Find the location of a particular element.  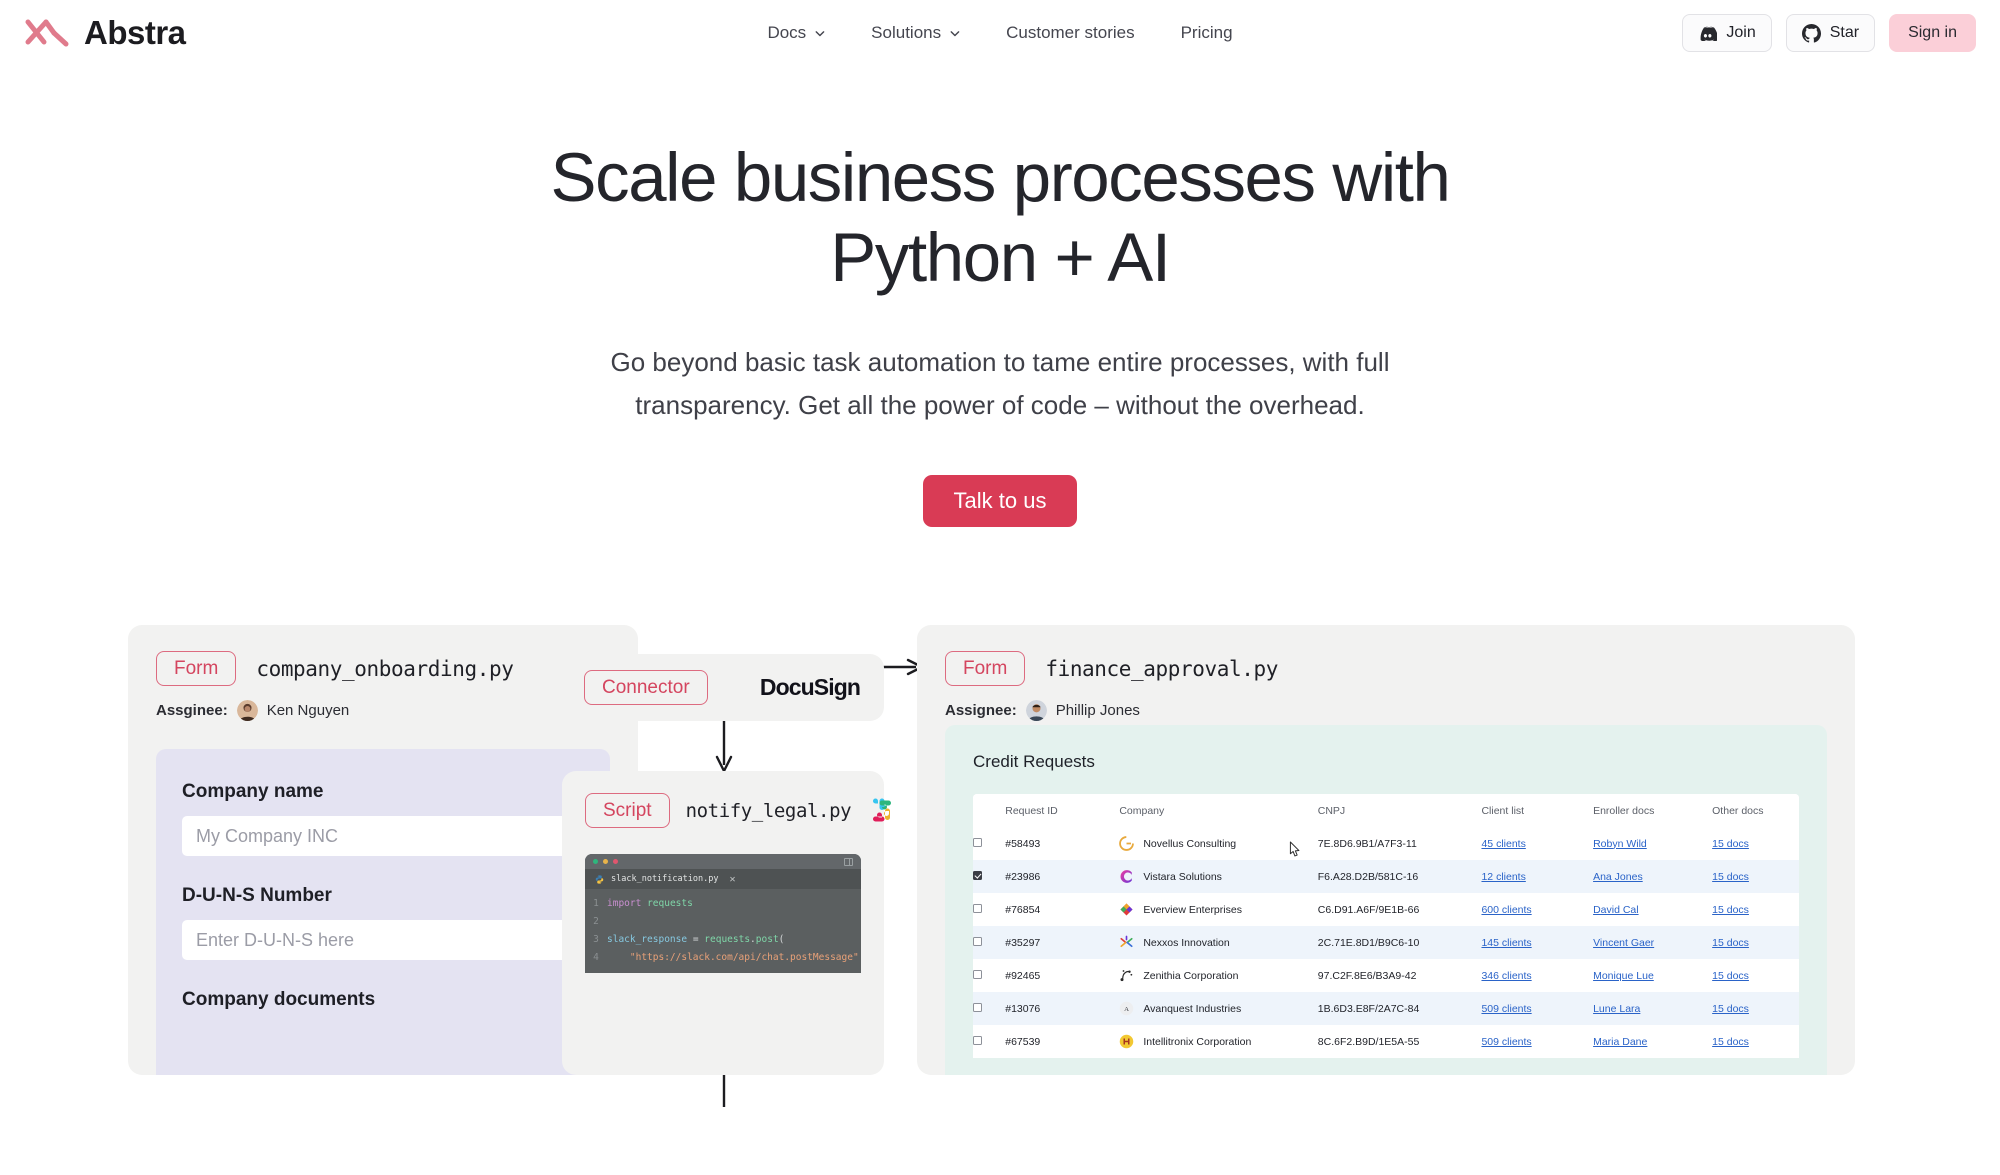

cell-enroller-docs: David Cal is located at coordinates (1652, 909).